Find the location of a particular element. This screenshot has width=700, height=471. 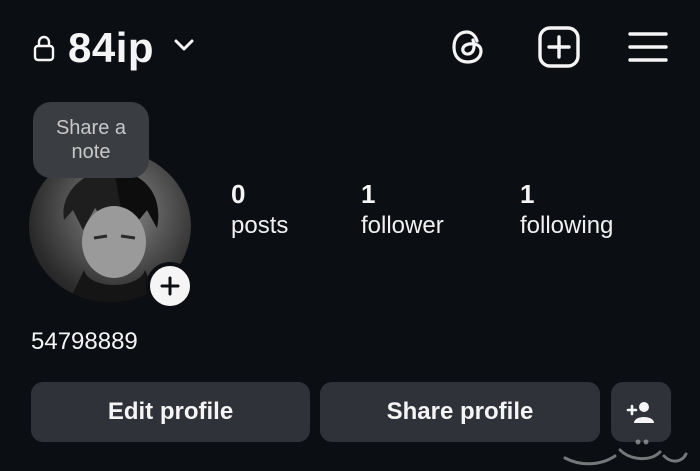

threads-icon is located at coordinates (468, 47).